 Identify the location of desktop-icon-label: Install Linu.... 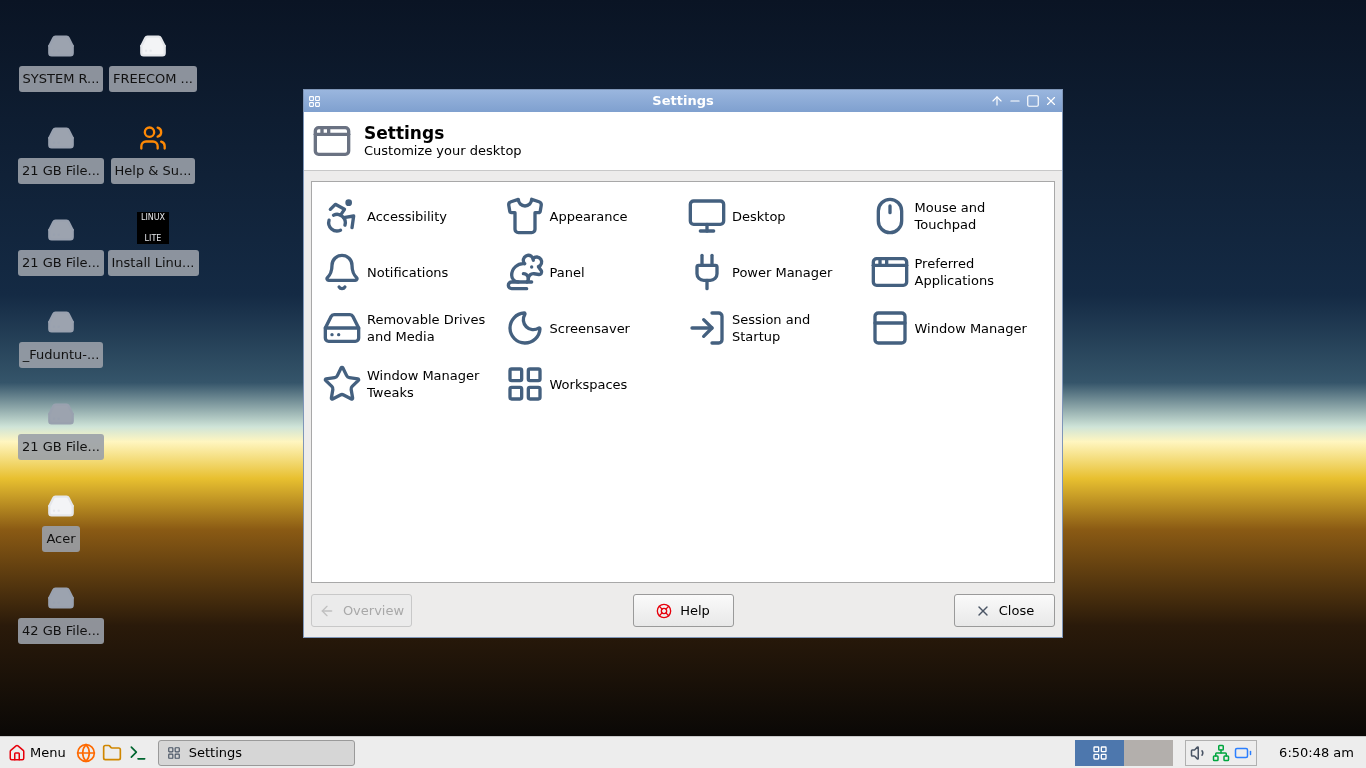
(153, 263).